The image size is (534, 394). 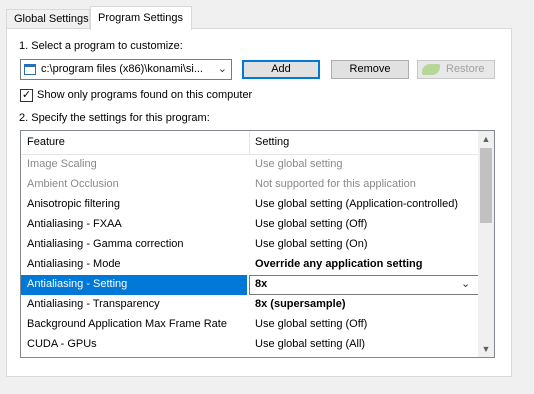 I want to click on program-select: c:\program files (x86)\konami\si... ⌄, so click(x=126, y=69).